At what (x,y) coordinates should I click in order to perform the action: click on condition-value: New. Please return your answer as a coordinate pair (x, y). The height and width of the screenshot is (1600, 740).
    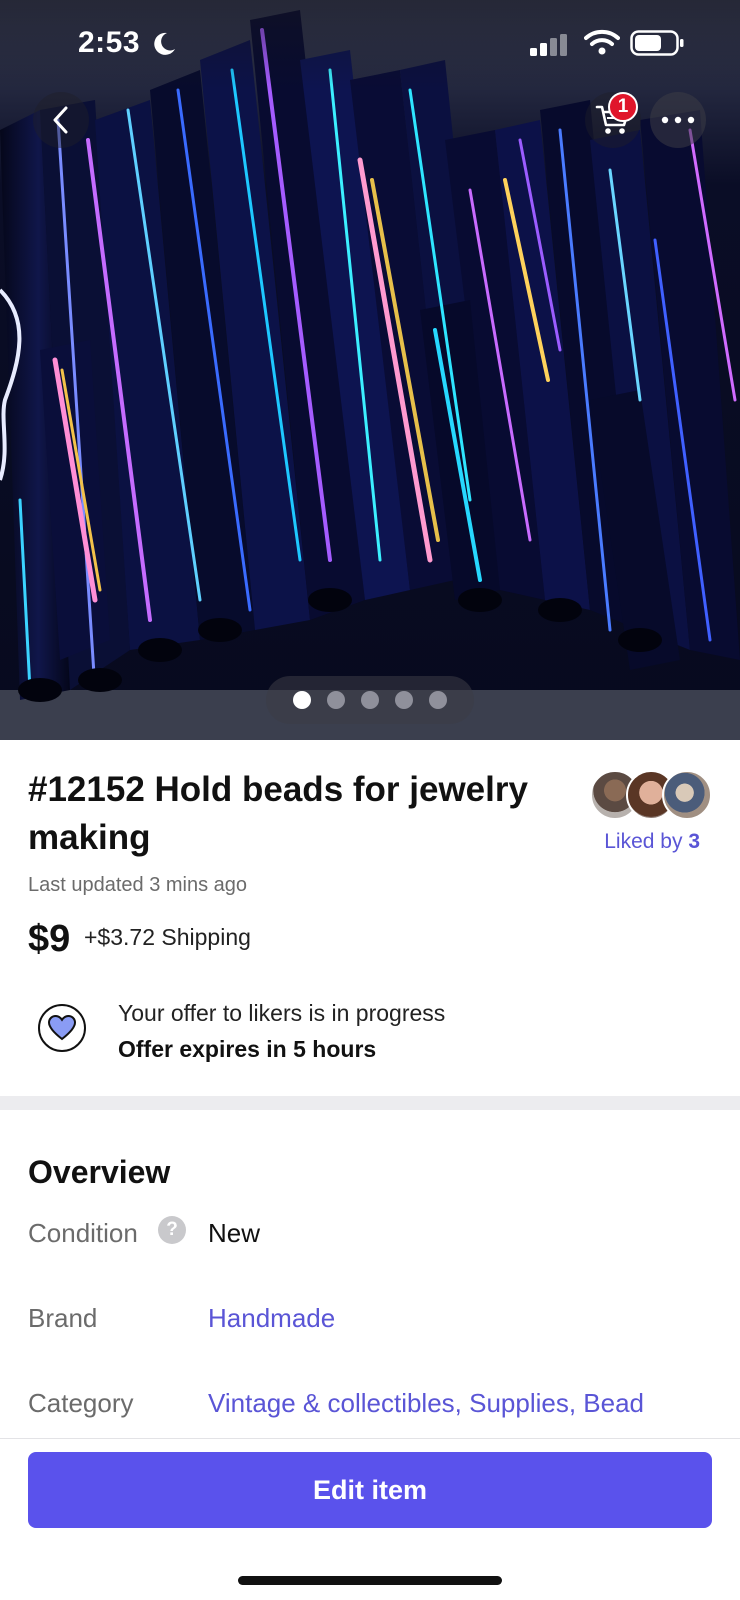
    Looking at the image, I should click on (234, 1233).